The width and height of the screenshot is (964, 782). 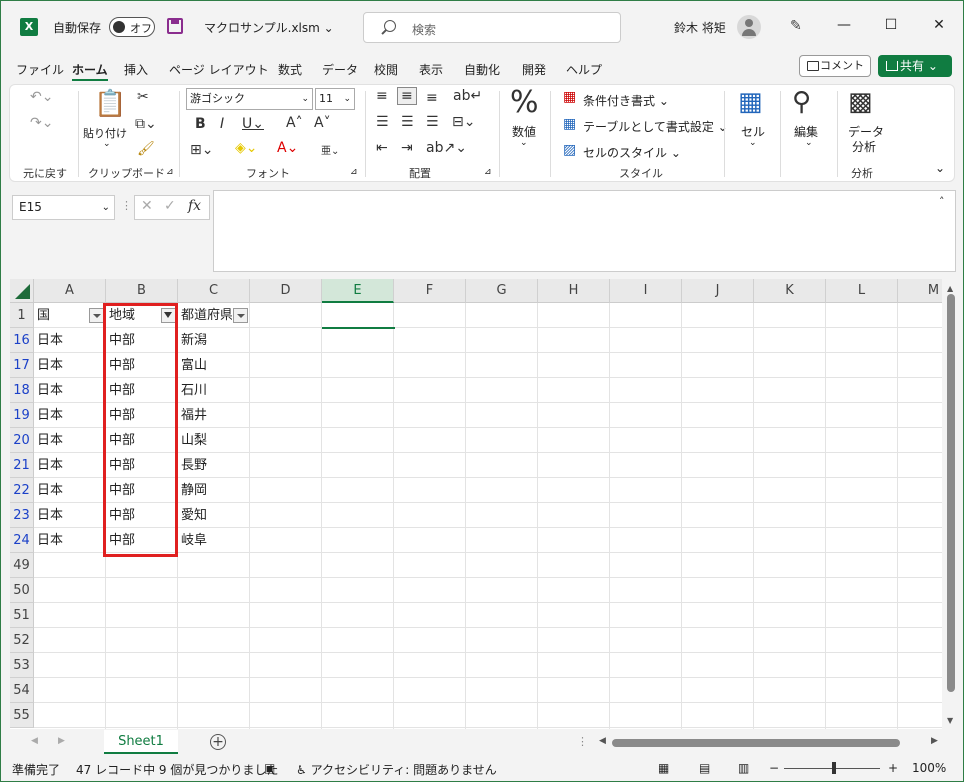 I want to click on next-sheet-icon: ▶, so click(x=61, y=741).